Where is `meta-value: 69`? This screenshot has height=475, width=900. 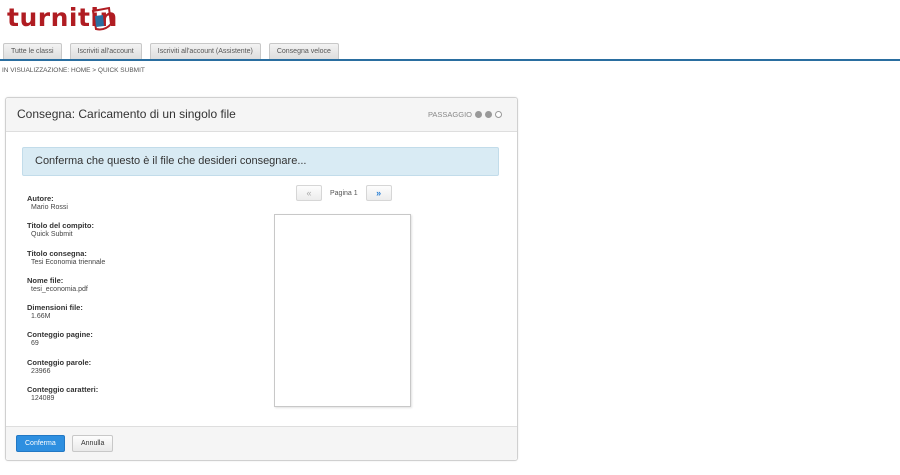
meta-value: 69 is located at coordinates (35, 344).